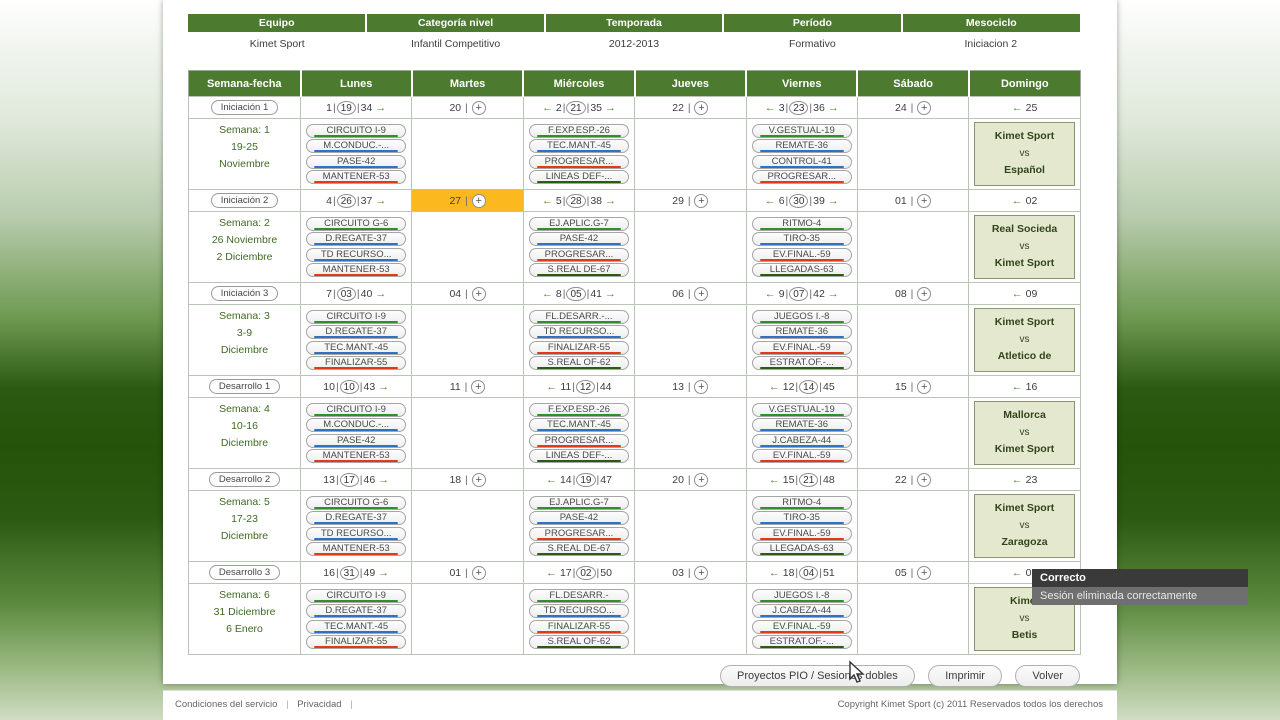 This screenshot has height=720, width=1280. I want to click on footer-privacy-link: Privacidad, so click(319, 704).